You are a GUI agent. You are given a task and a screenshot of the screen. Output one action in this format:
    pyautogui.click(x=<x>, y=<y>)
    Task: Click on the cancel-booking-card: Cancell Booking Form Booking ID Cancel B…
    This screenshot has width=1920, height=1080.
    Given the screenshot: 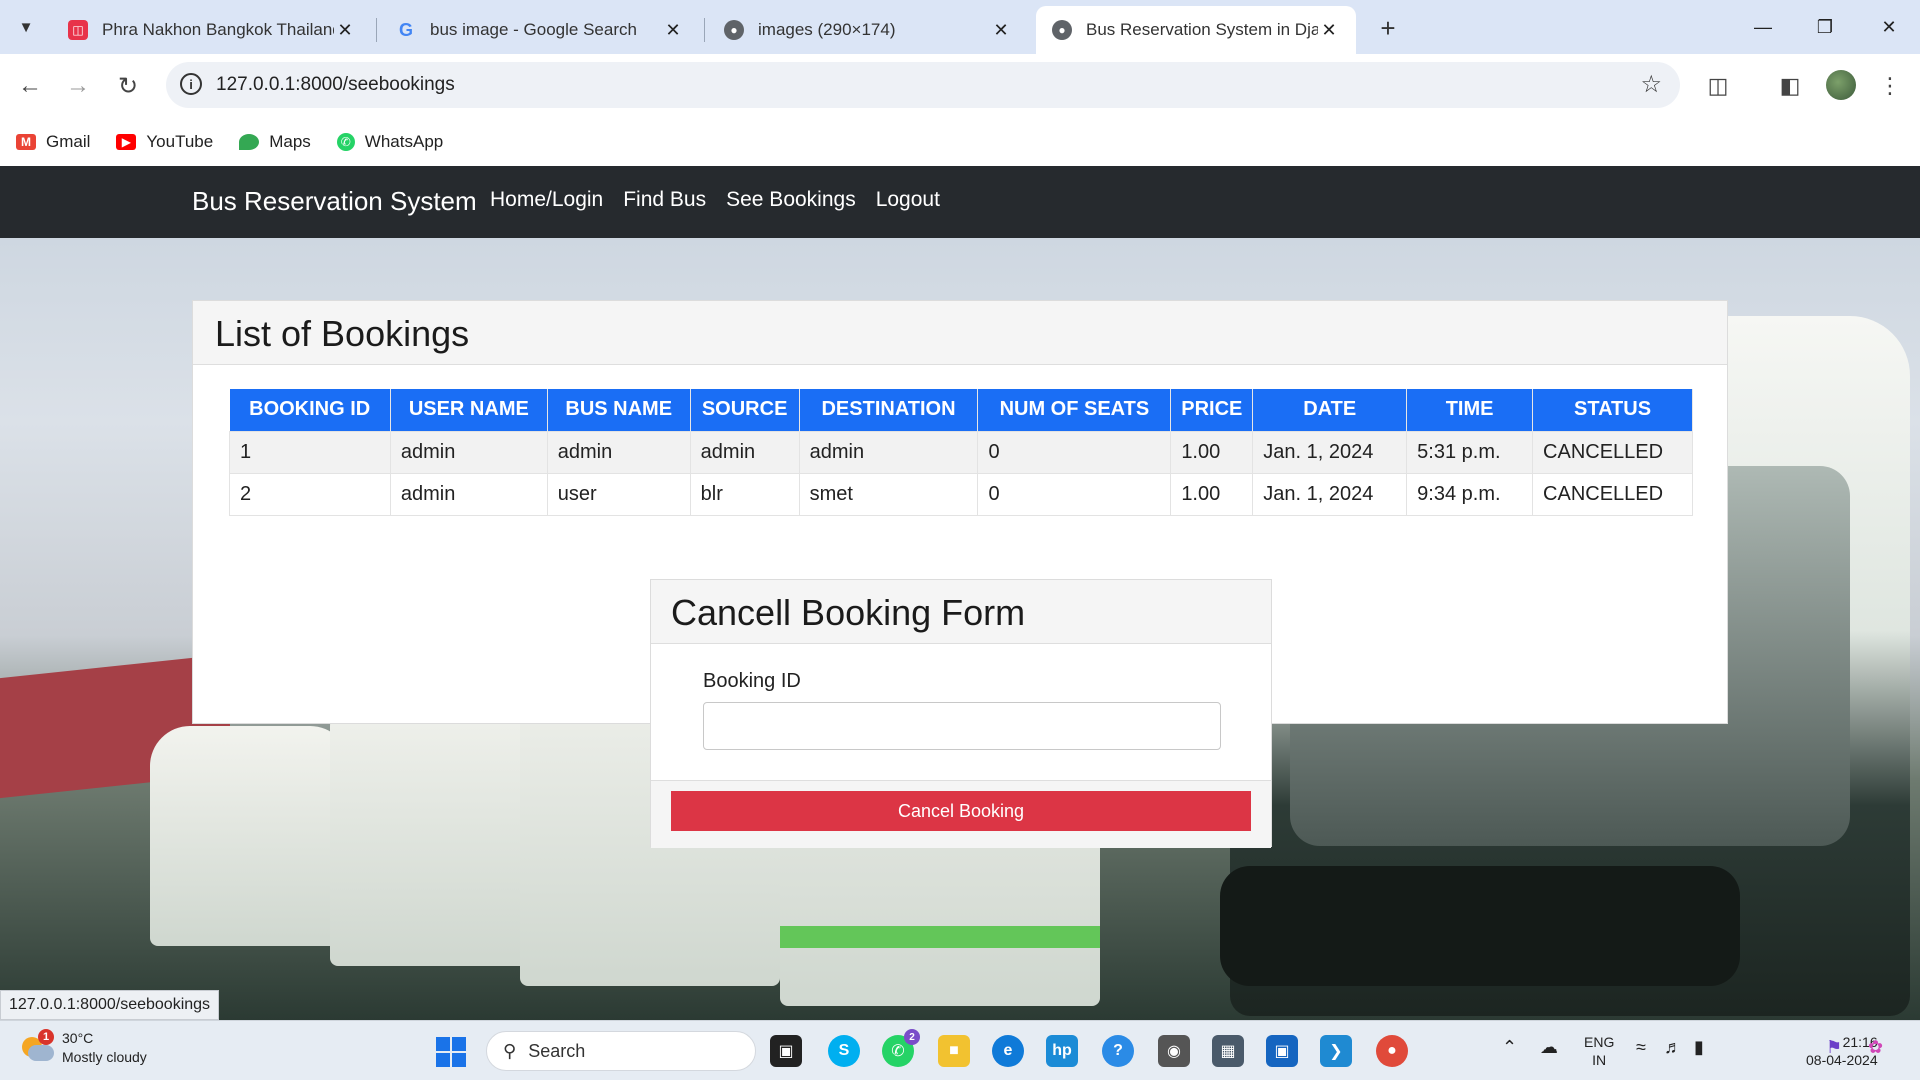 What is the action you would take?
    pyautogui.click(x=961, y=713)
    